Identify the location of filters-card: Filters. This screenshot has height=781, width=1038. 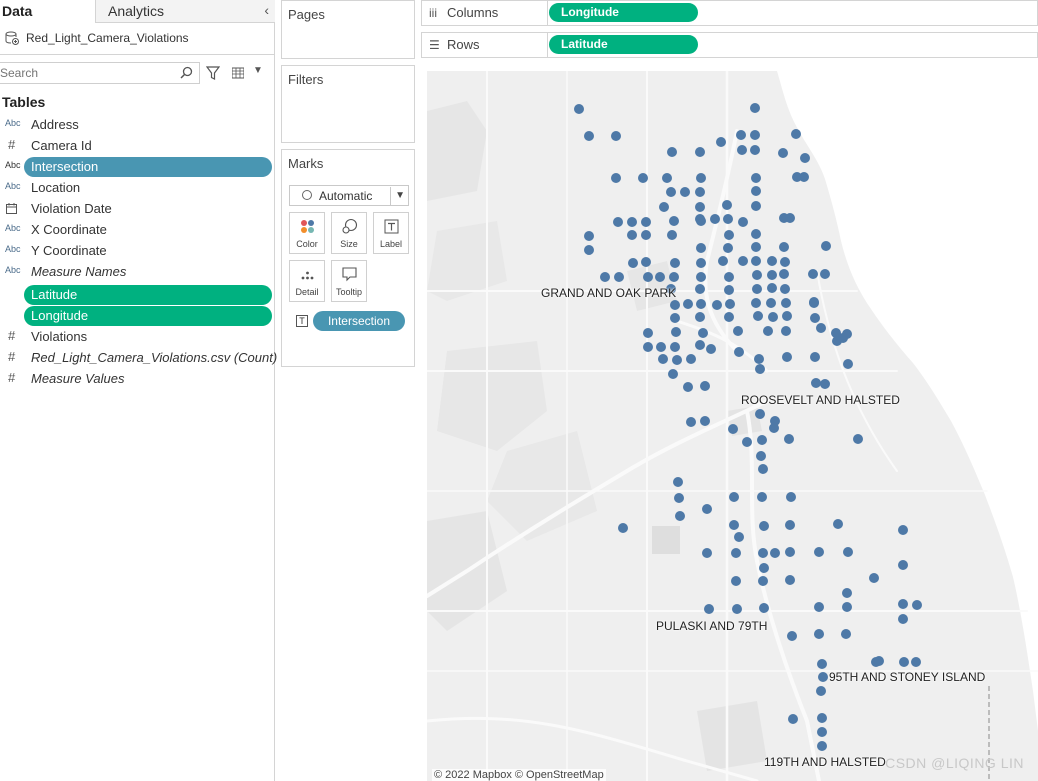
(348, 104).